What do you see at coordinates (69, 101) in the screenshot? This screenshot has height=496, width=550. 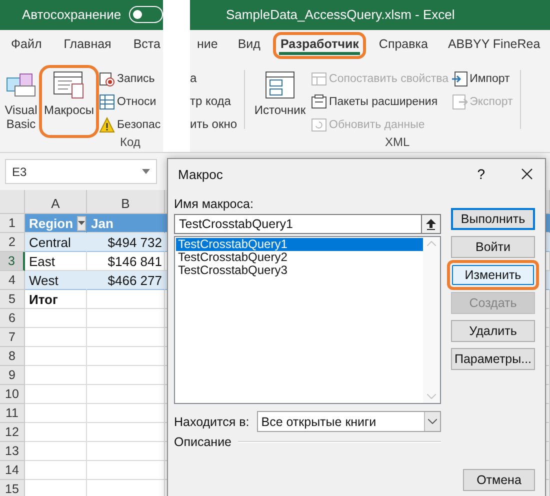 I see `ribbon-button: Макросы` at bounding box center [69, 101].